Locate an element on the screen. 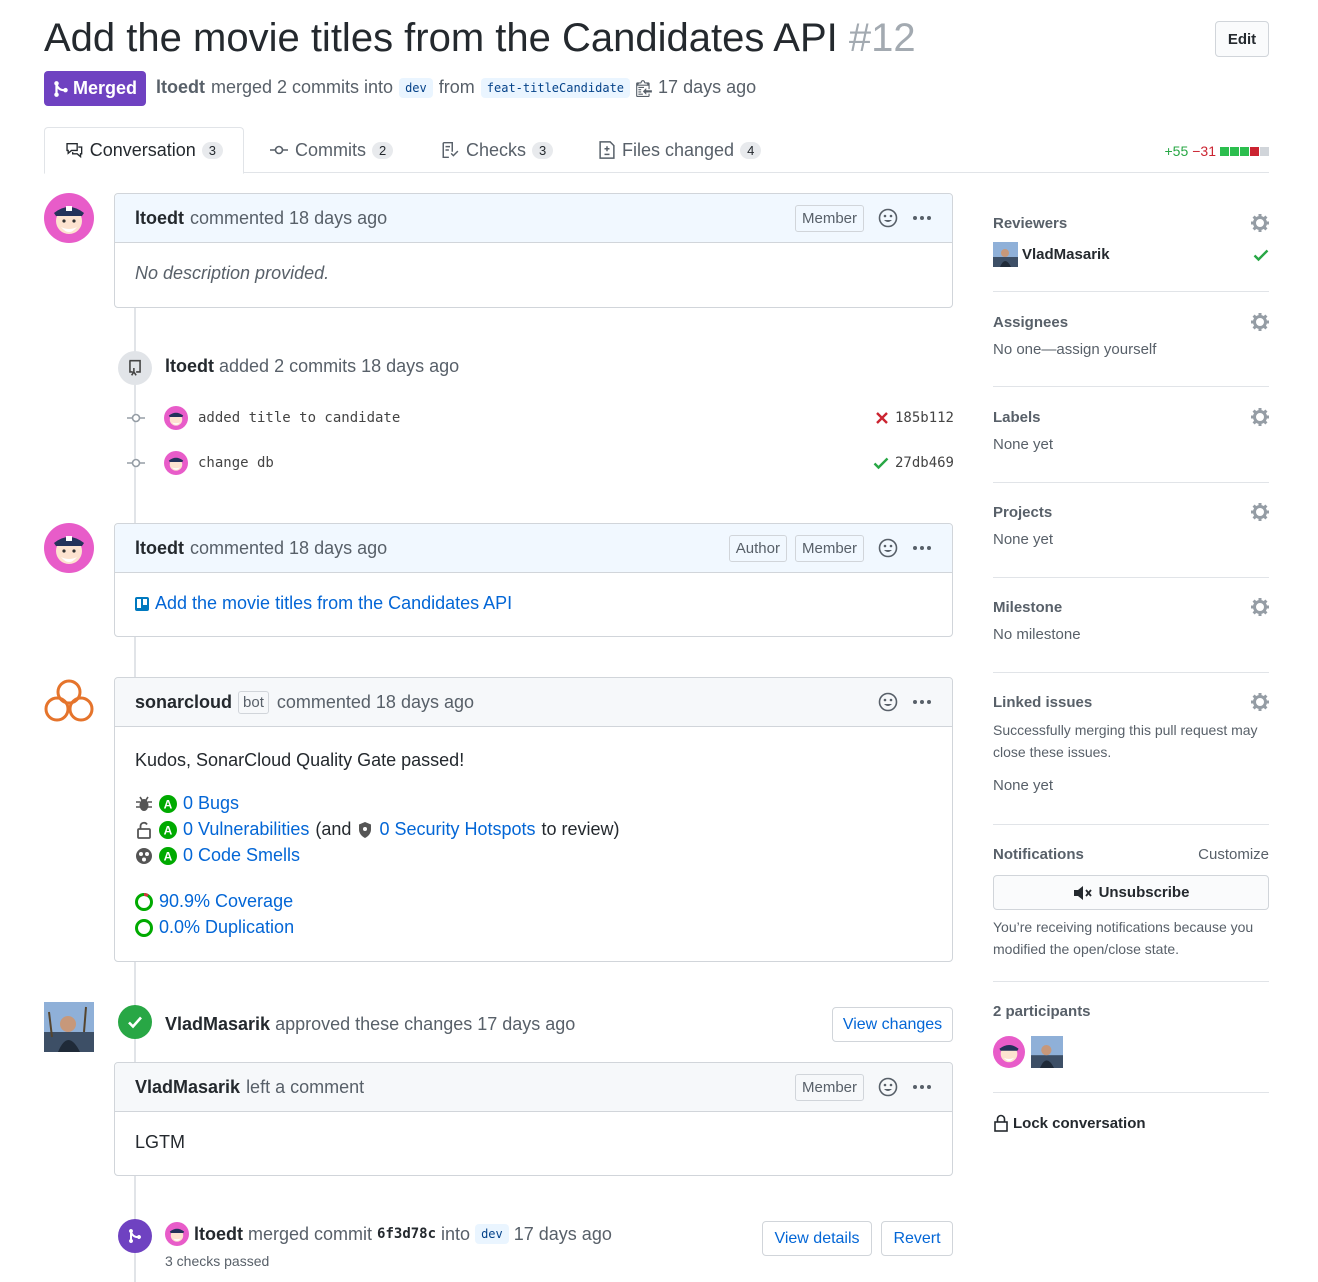 The image size is (1318, 1282). comment-action: left a comment is located at coordinates (305, 1086).